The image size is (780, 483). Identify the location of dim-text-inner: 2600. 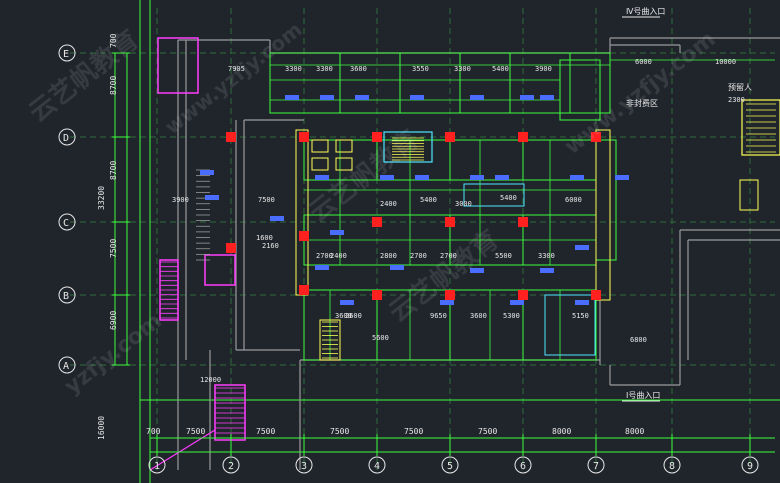
(353, 316).